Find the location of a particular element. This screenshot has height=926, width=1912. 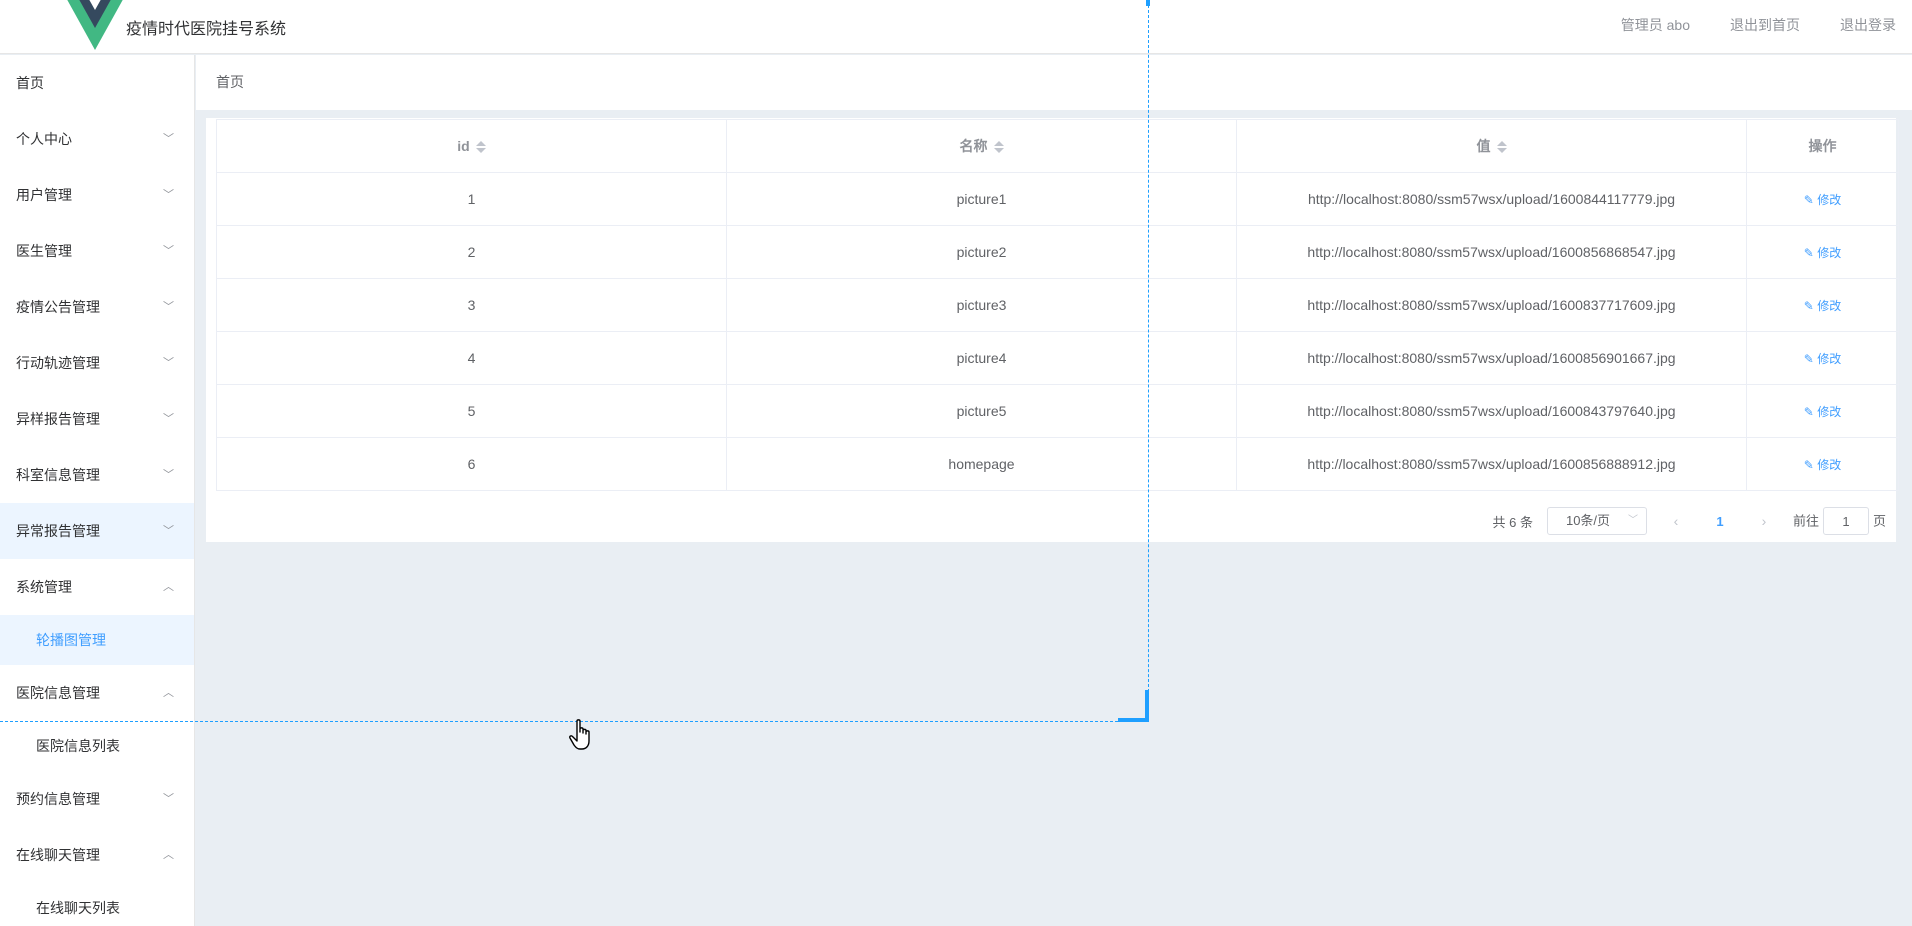

sidebar-item-abnormal-report: 异常报告管理 ﹀ is located at coordinates (97, 531).